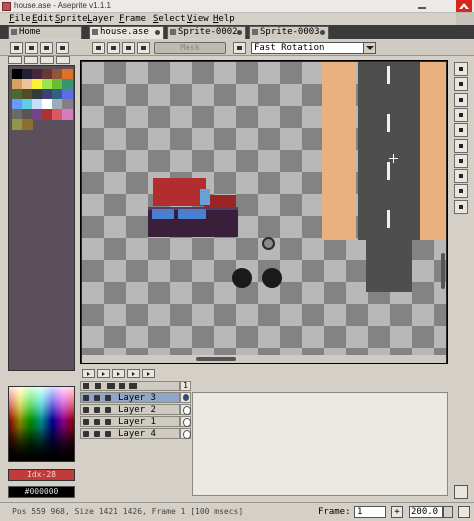  What do you see at coordinates (14, 32) in the screenshot?
I see `home-icon` at bounding box center [14, 32].